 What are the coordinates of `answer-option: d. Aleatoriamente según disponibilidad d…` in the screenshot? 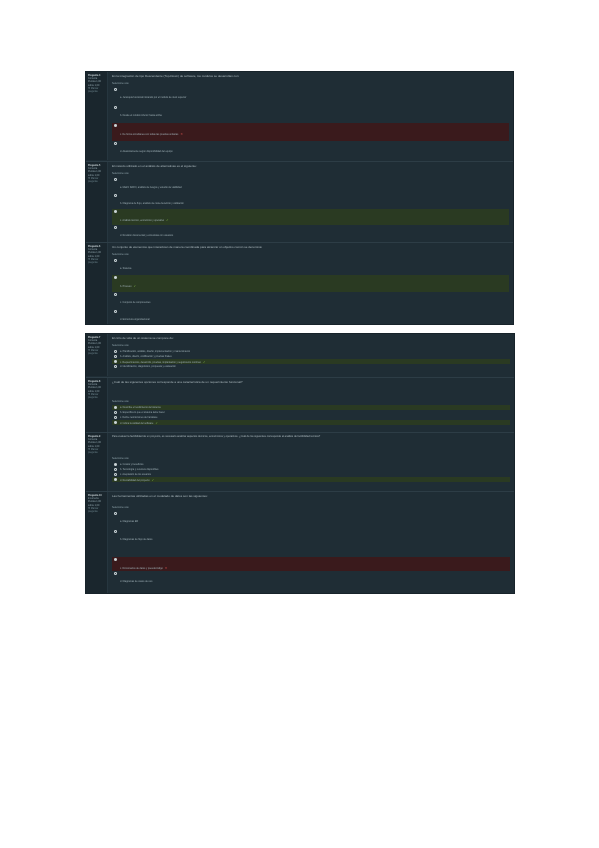 It's located at (310, 150).